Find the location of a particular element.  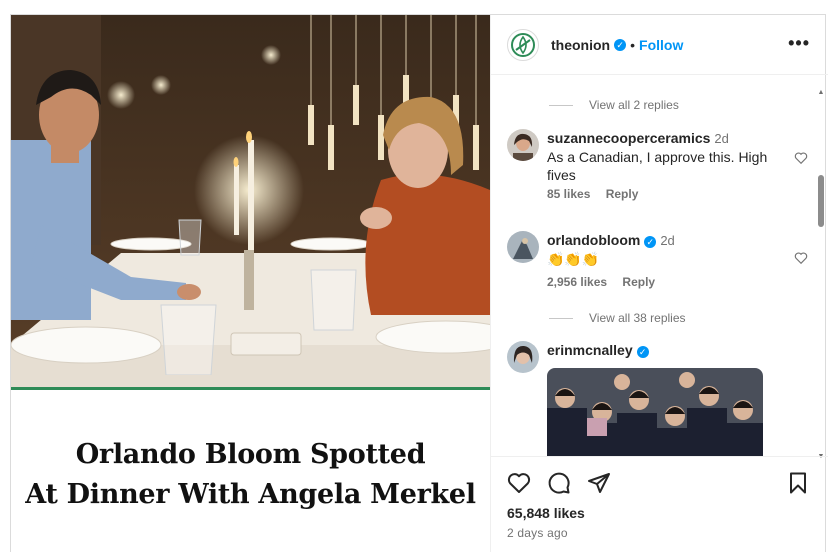

comment-username: orlandobloom is located at coordinates (593, 240).